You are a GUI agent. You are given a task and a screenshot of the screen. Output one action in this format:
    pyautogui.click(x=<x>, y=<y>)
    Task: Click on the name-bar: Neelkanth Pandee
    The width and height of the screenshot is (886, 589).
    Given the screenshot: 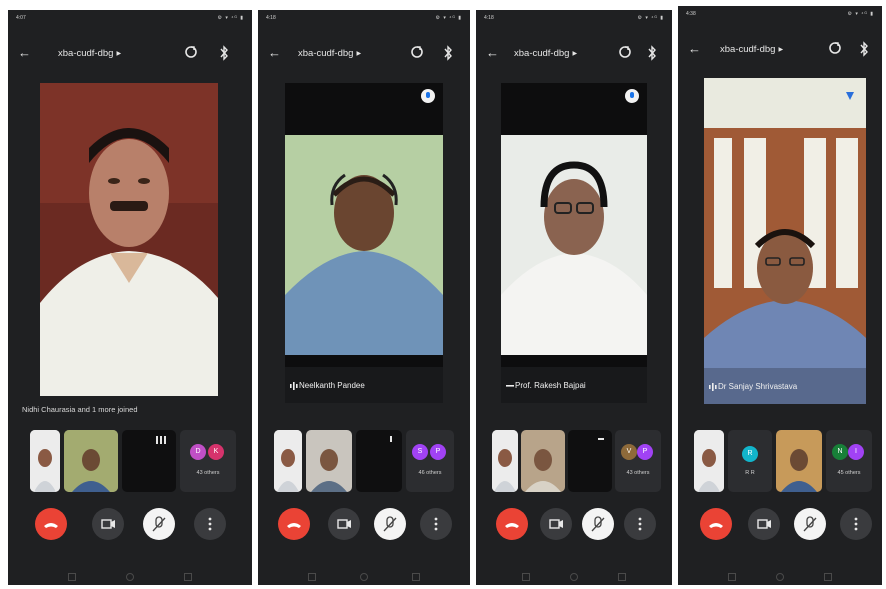 What is the action you would take?
    pyautogui.click(x=364, y=385)
    